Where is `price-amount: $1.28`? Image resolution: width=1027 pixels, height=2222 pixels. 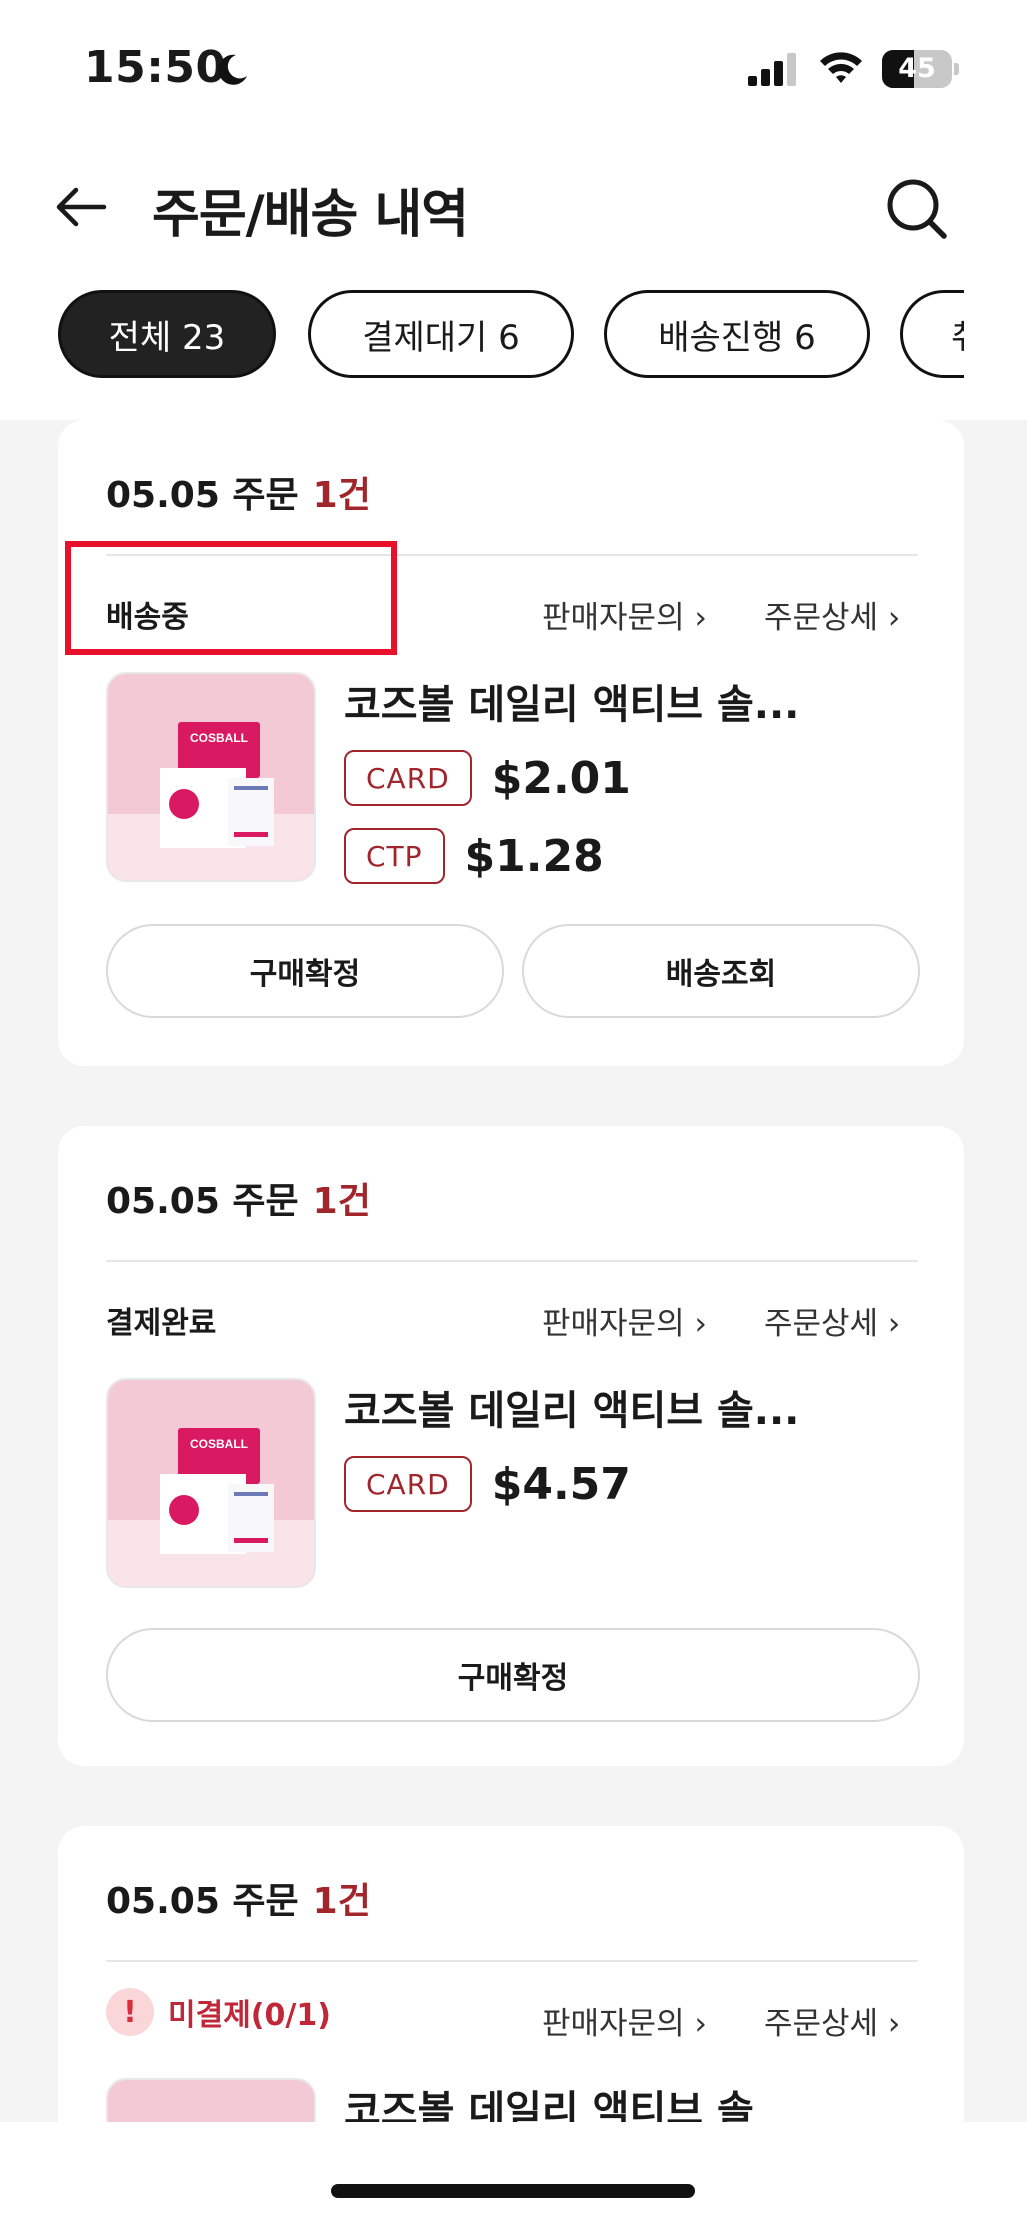 price-amount: $1.28 is located at coordinates (534, 856).